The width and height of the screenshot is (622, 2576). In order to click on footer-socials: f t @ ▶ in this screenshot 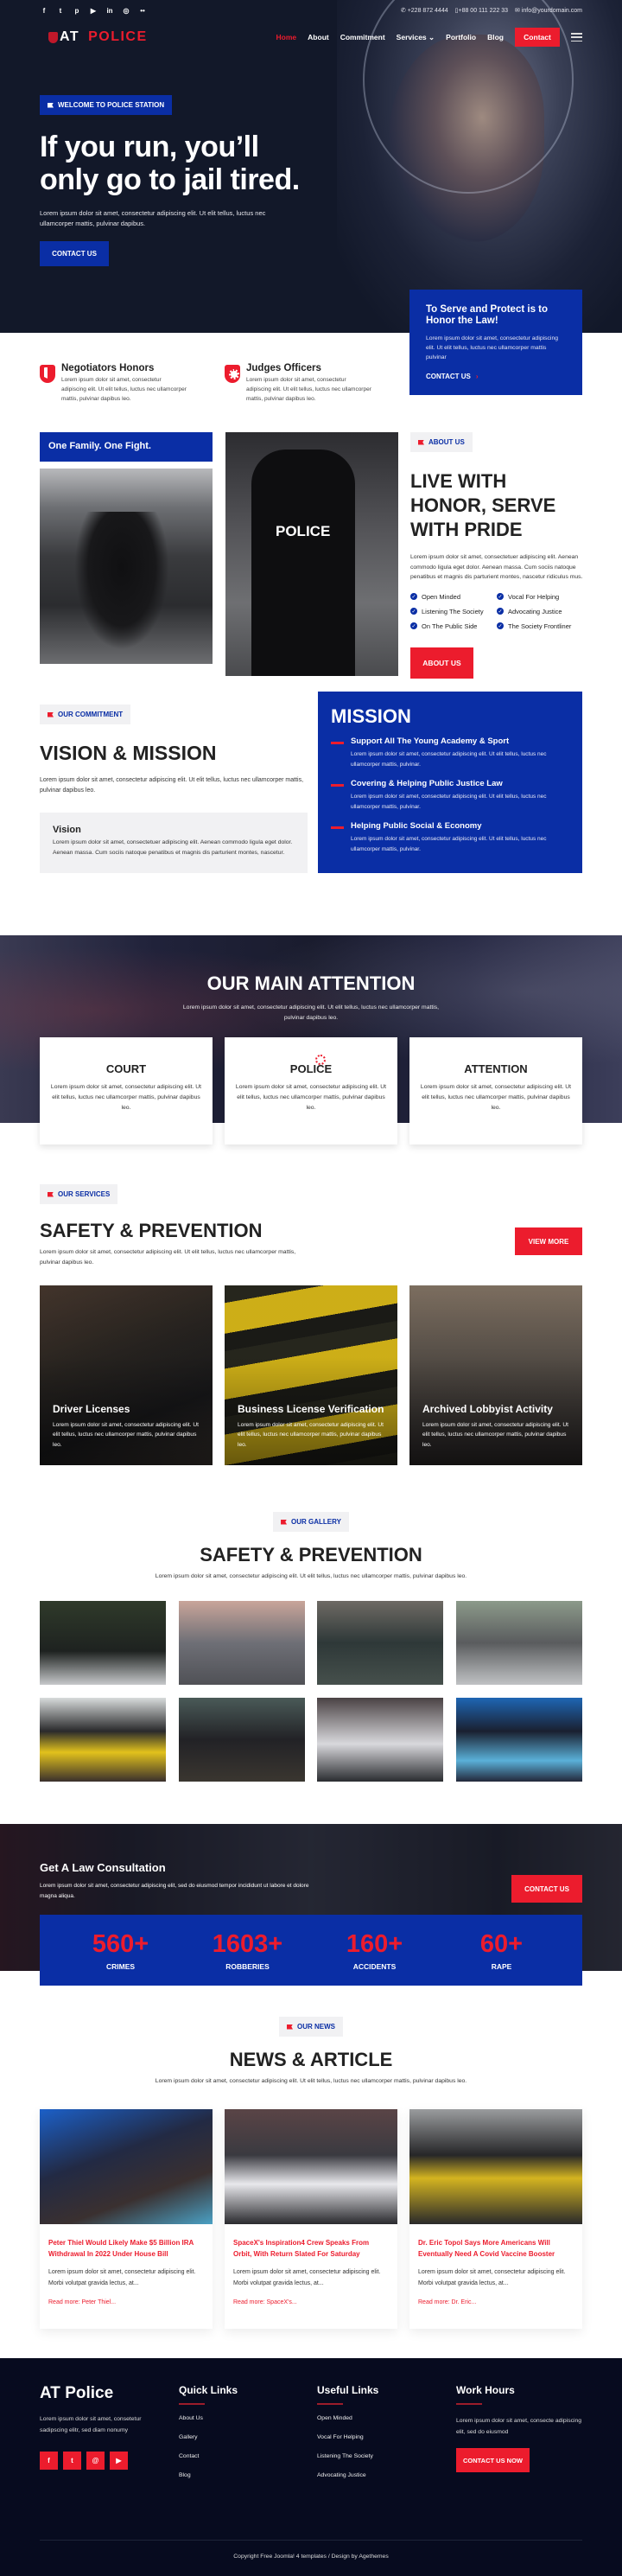, I will do `click(104, 2461)`.